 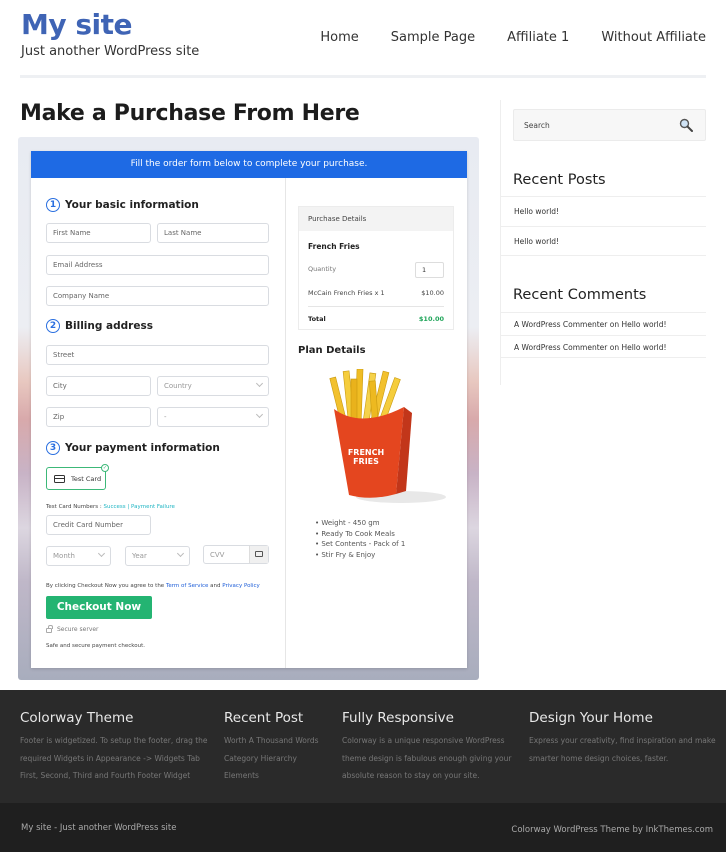 I want to click on terms-of-service-link: Term of Service, so click(x=187, y=586).